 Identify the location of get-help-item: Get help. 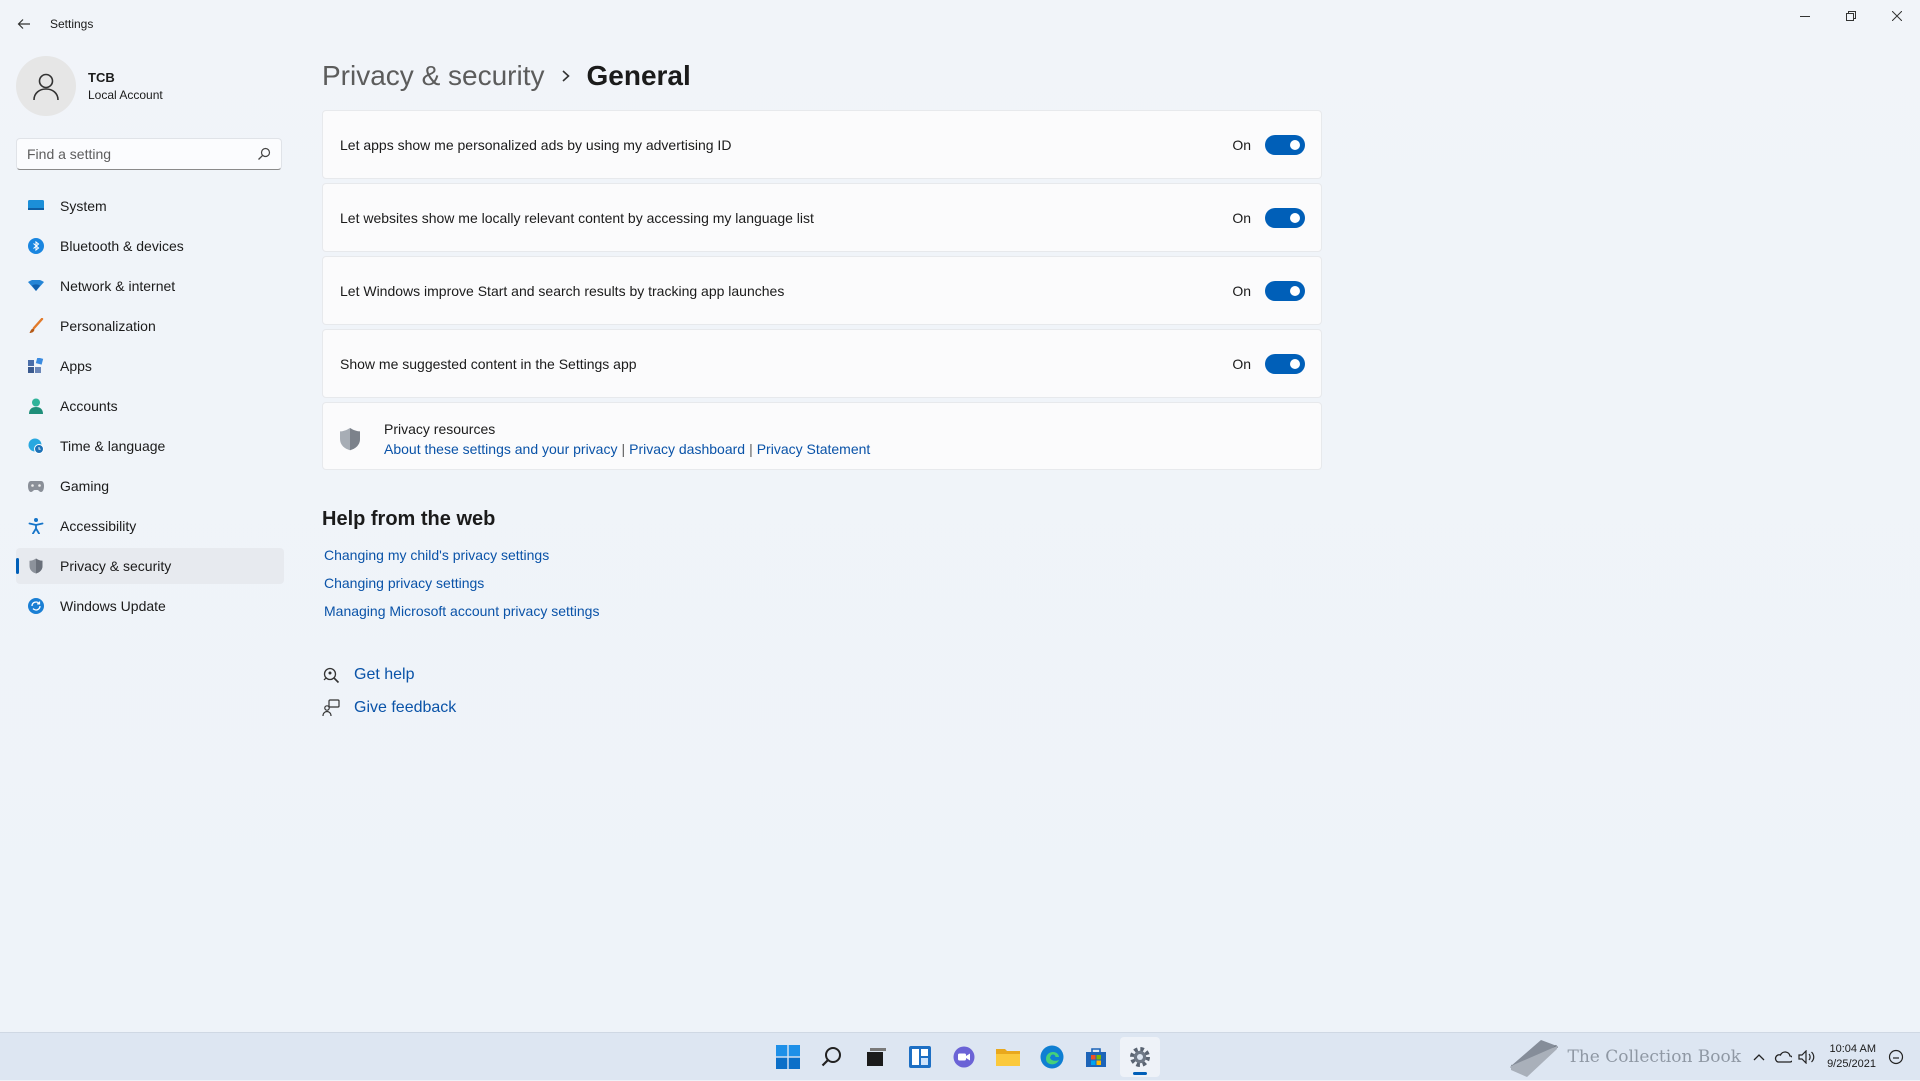
(823, 675).